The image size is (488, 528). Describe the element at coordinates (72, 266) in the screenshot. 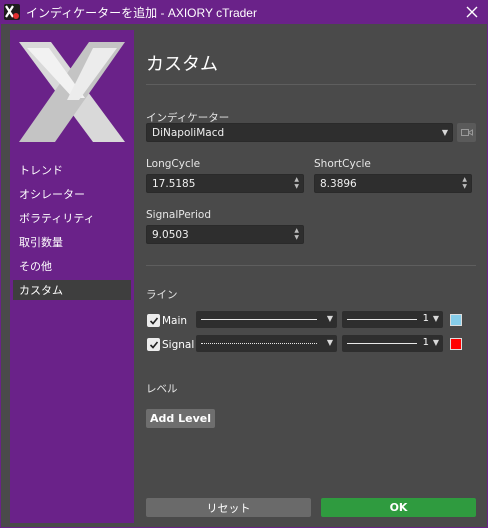

I see `sidebar-item-other: その他` at that location.